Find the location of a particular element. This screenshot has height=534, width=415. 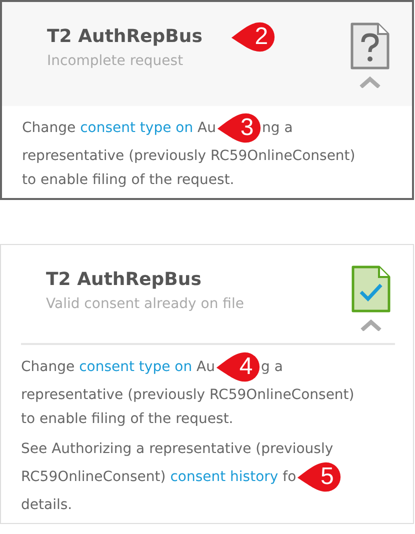

body-text: See Authorizing a representative (previously is located at coordinates (177, 449).